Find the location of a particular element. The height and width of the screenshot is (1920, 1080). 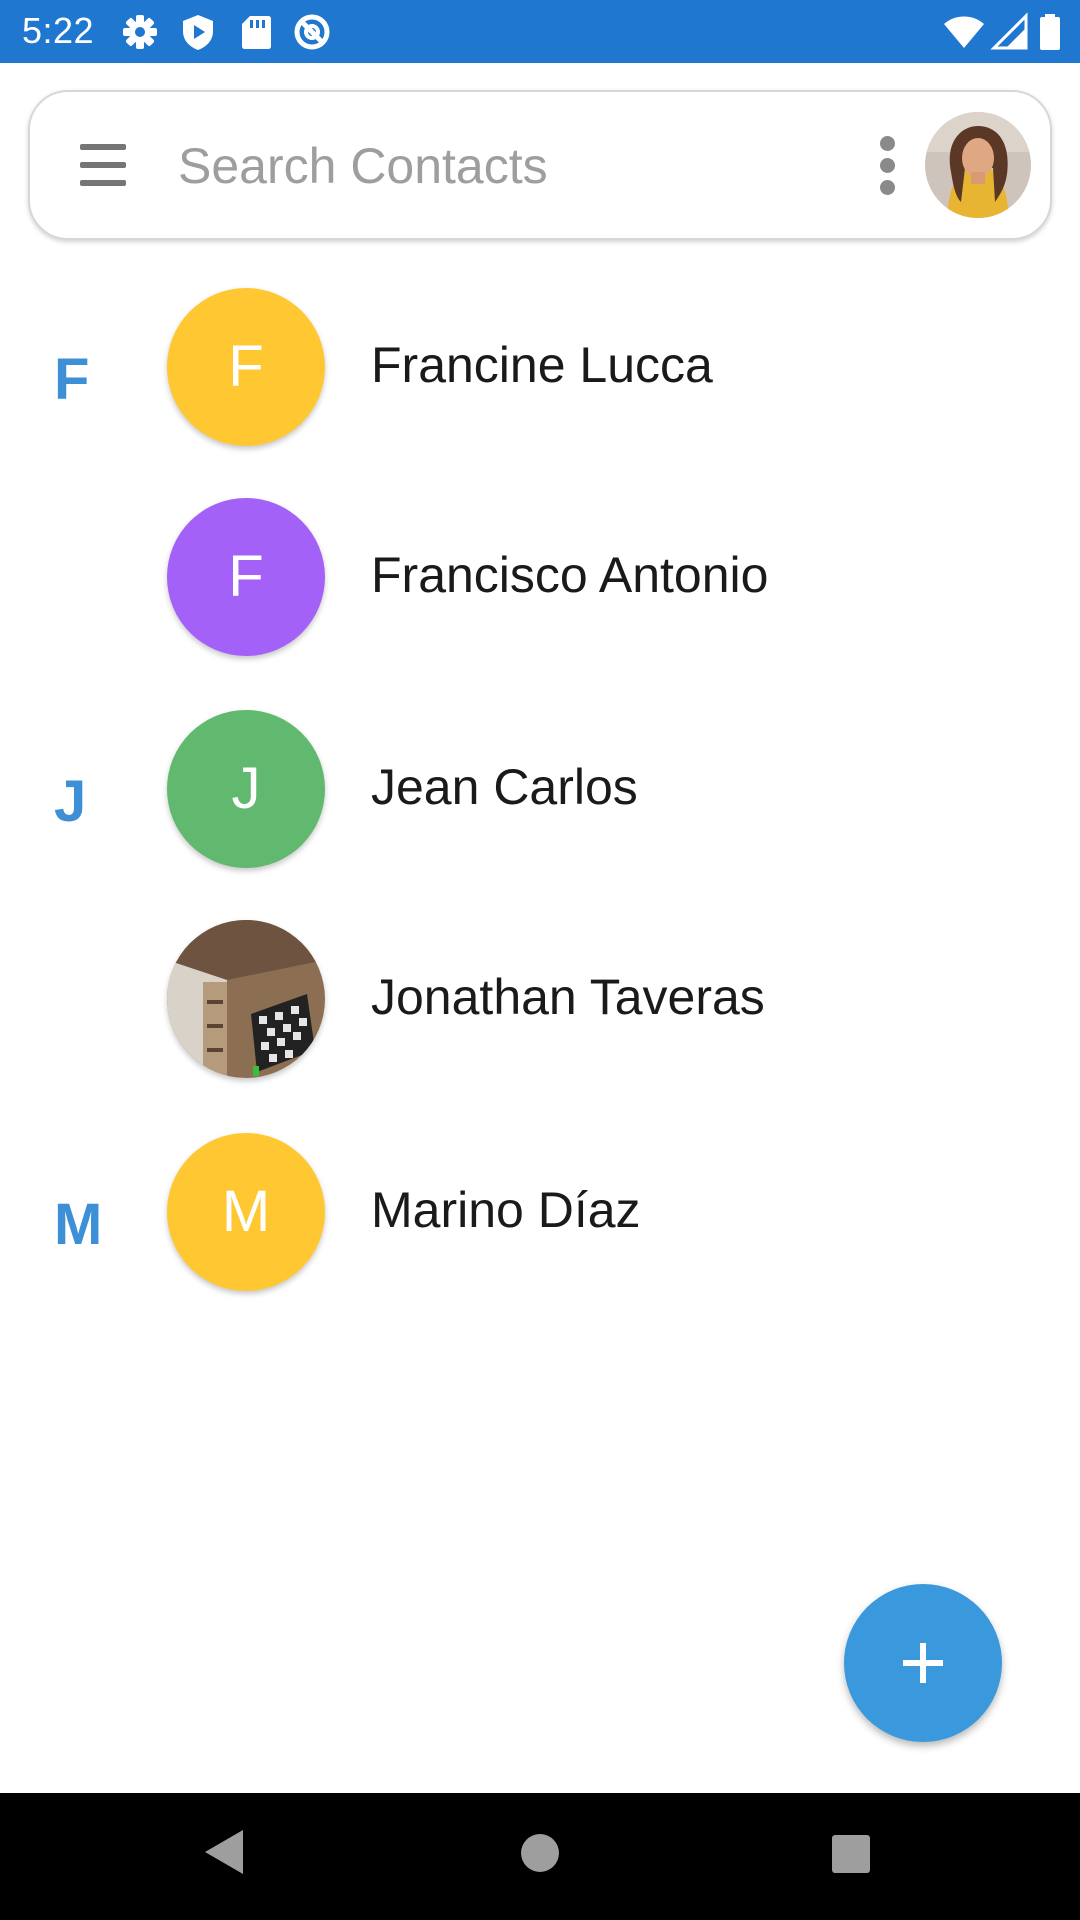

cell-signal-icon is located at coordinates (1009, 31).